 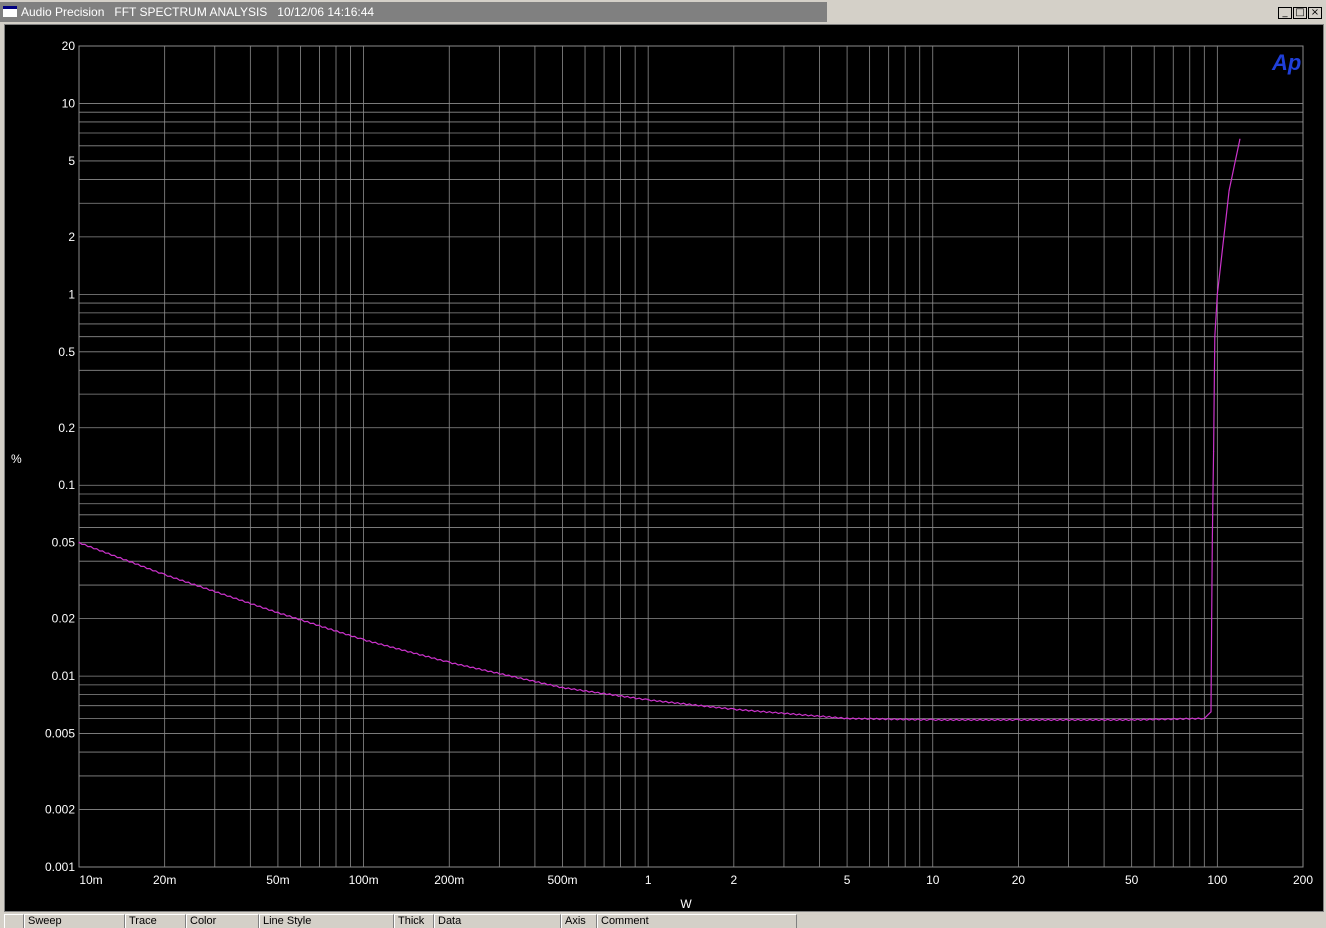 What do you see at coordinates (1286, 62) in the screenshot?
I see `ap-logo: Ap` at bounding box center [1286, 62].